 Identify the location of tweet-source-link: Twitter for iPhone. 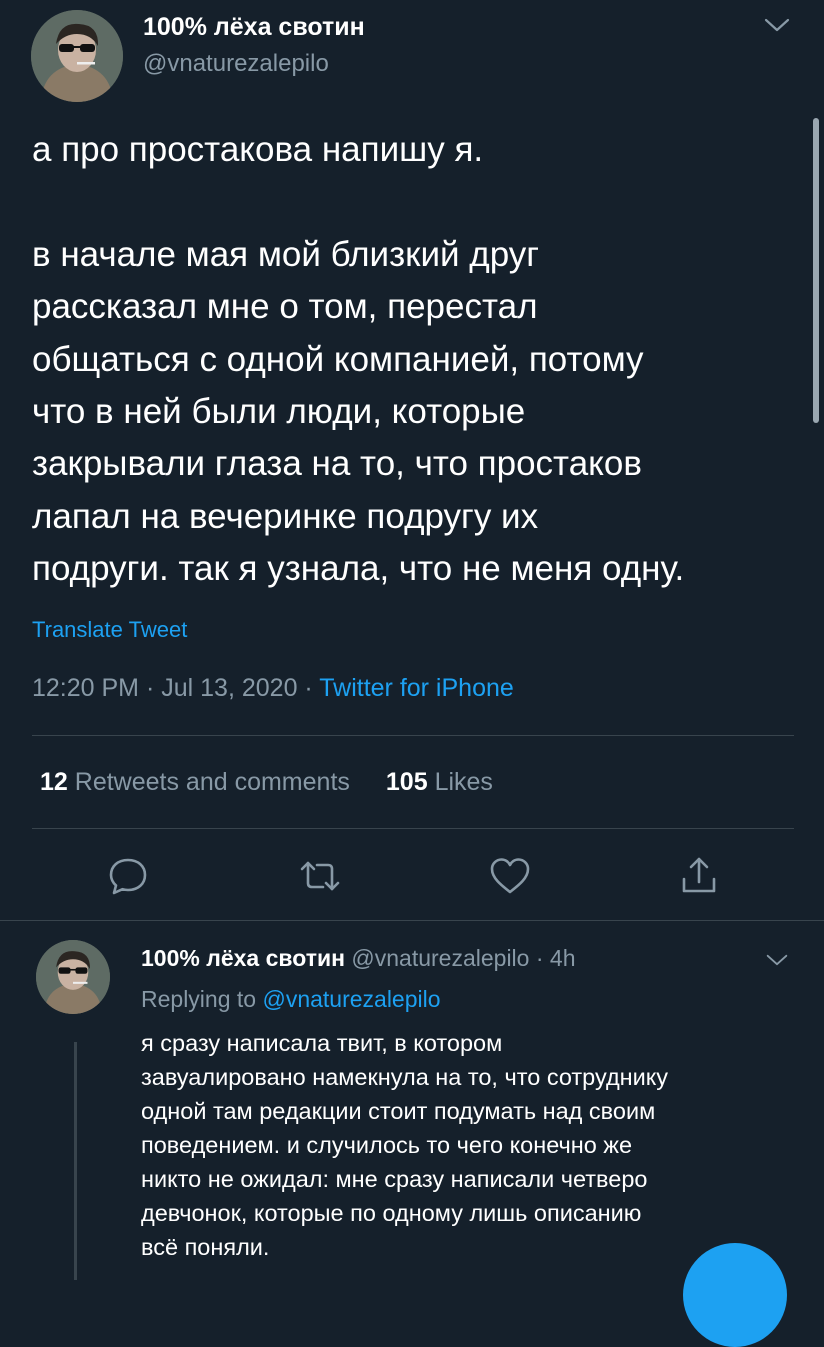
(416, 688).